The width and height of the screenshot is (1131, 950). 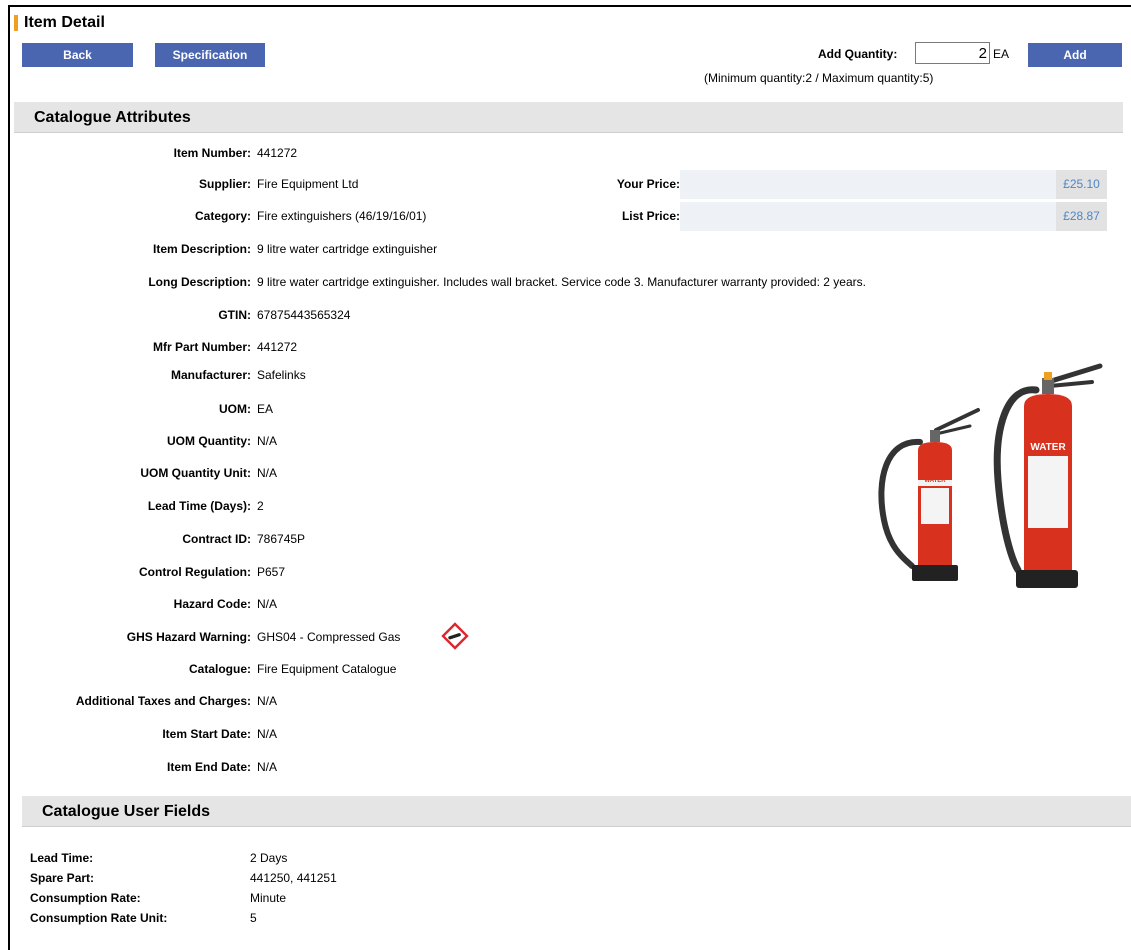 What do you see at coordinates (212, 604) in the screenshot?
I see `attr-label: Hazard Code:` at bounding box center [212, 604].